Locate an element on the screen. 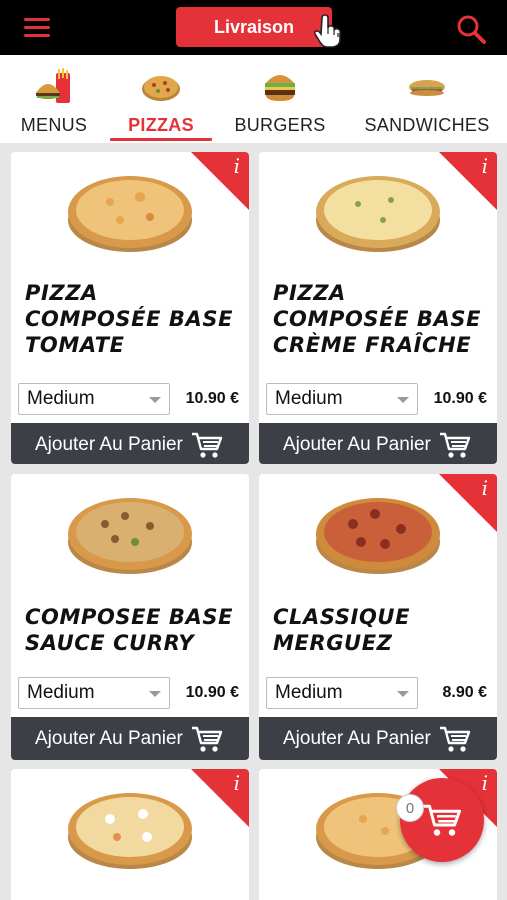  product-name: COMPOSEE BASE SAUCE CURRY is located at coordinates (129, 630).